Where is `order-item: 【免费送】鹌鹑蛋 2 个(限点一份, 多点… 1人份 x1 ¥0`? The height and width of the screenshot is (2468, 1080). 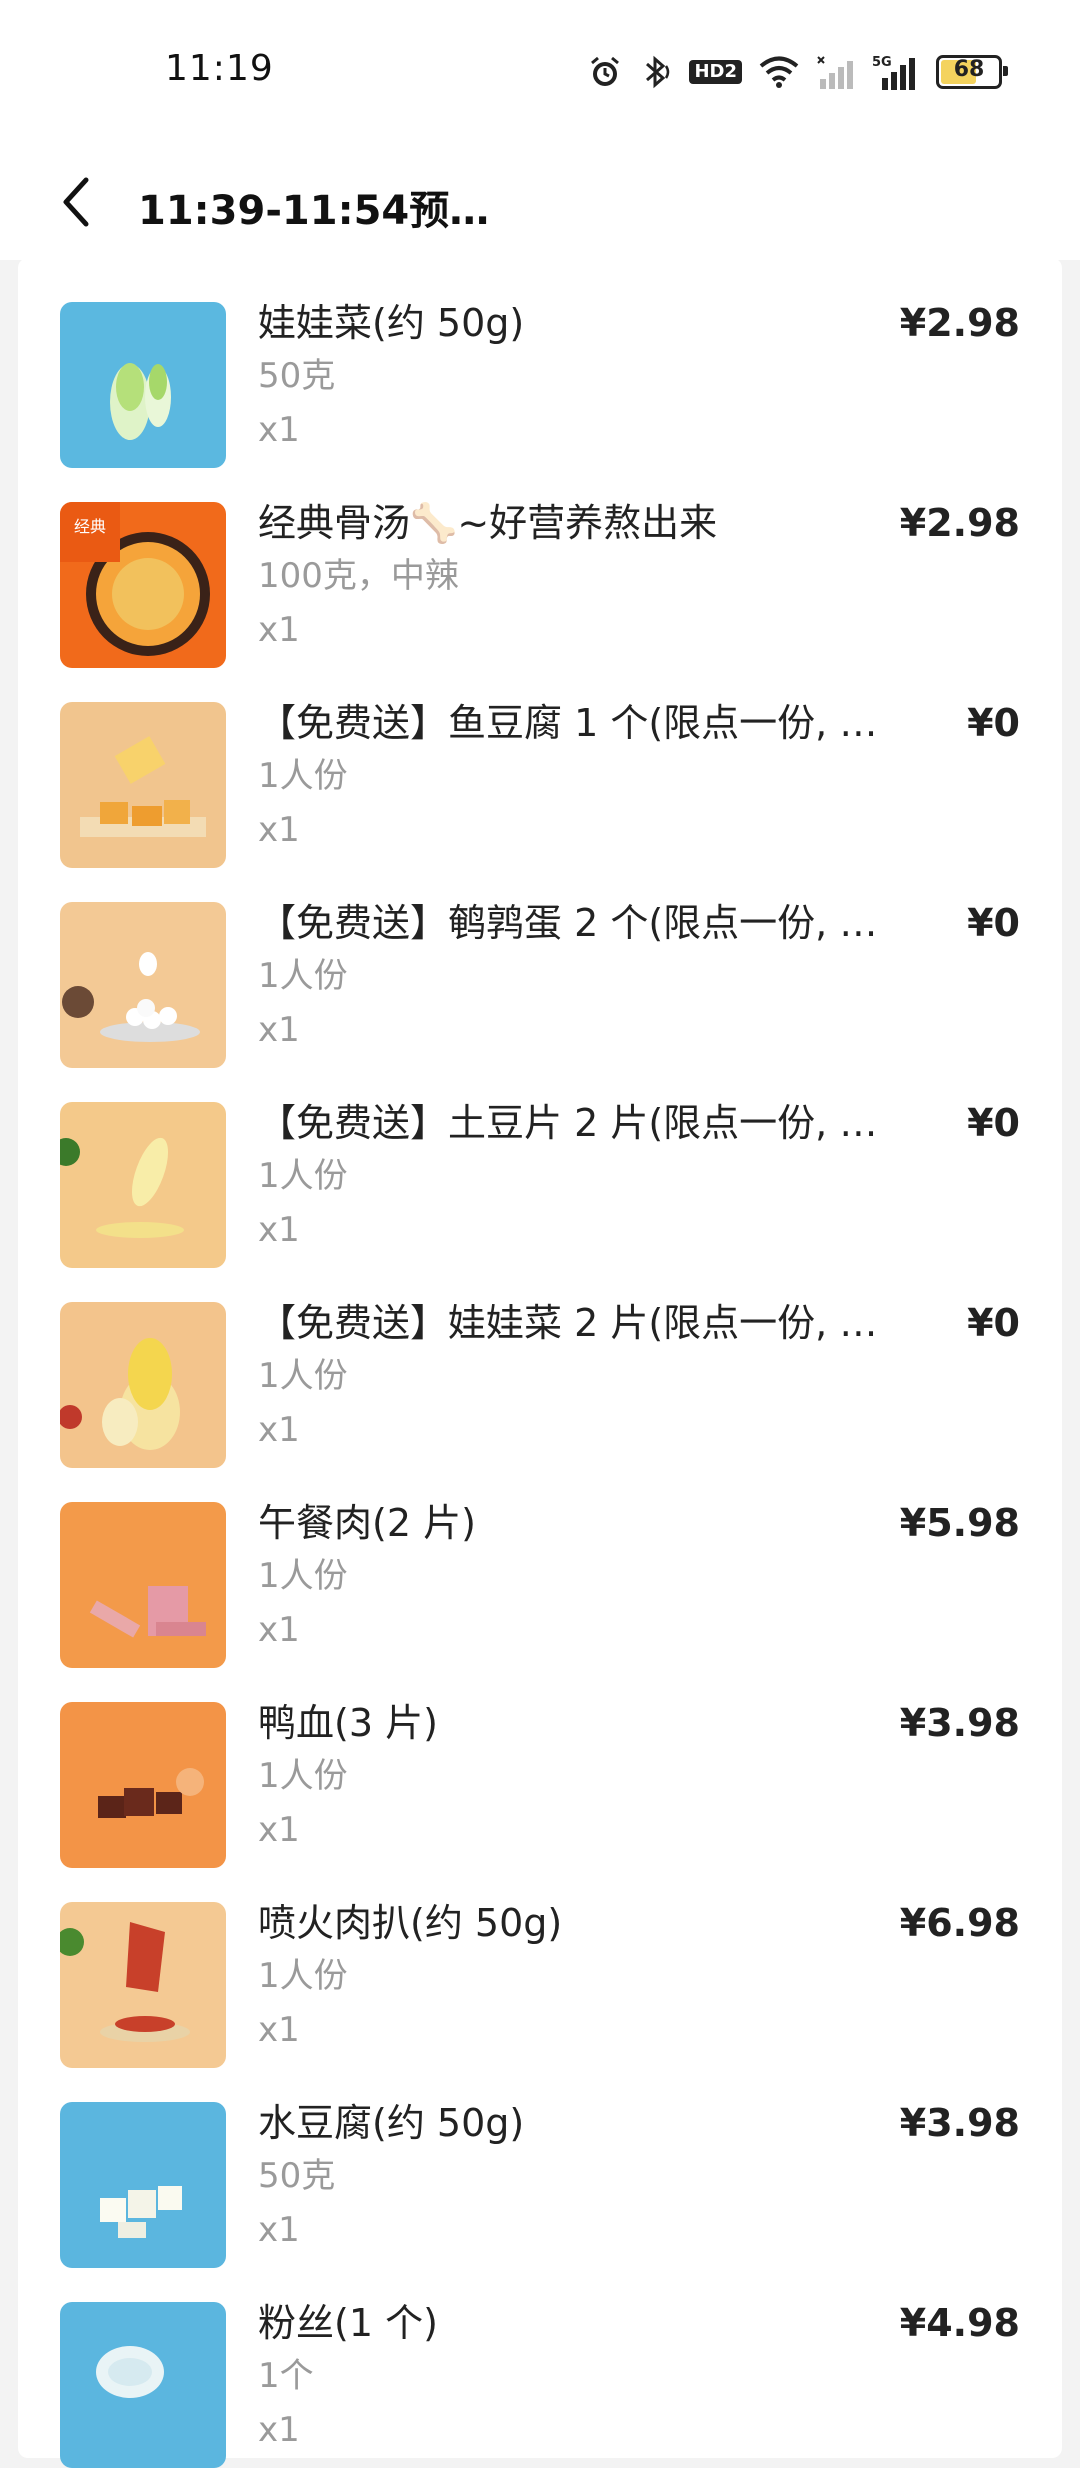 order-item: 【免费送】鹌鹑蛋 2 个(限点一份, 多点… 1人份 x1 ¥0 is located at coordinates (540, 963).